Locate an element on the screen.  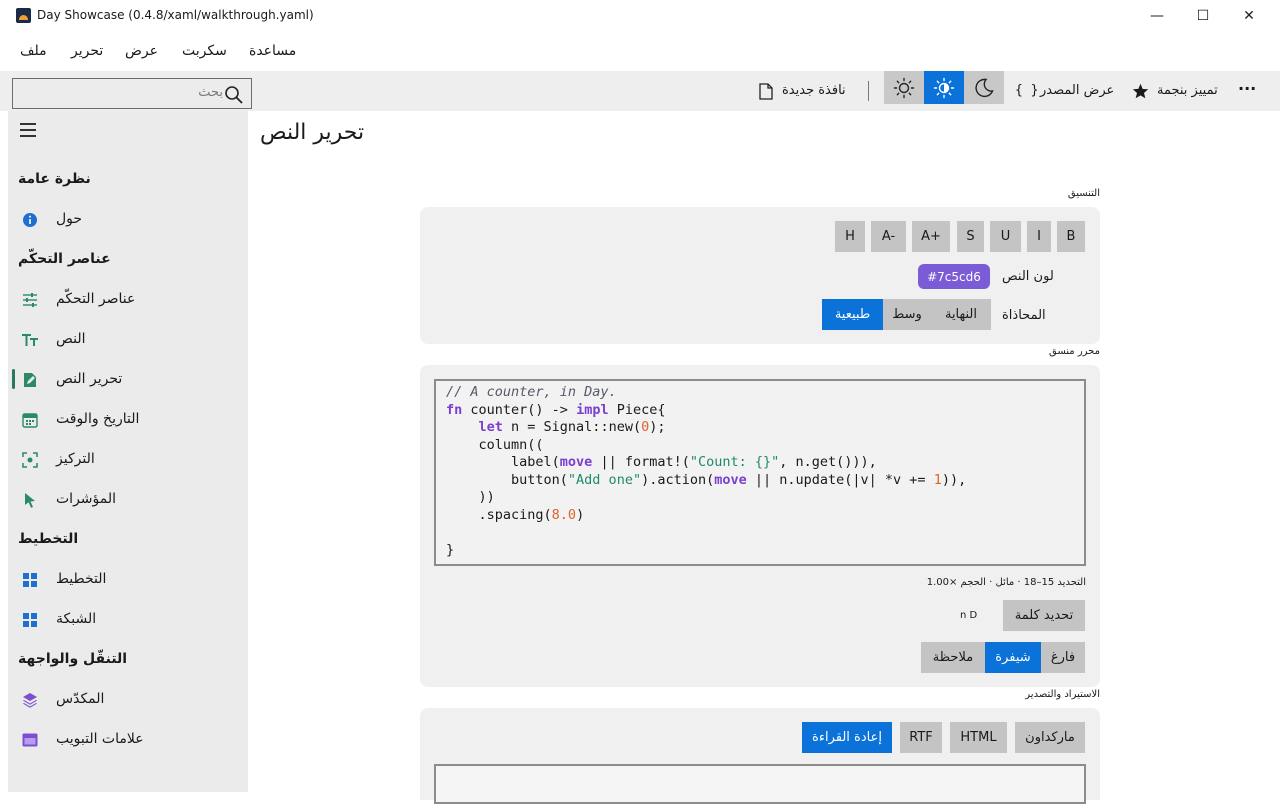
menu-file: ملف is located at coordinates (33, 51).